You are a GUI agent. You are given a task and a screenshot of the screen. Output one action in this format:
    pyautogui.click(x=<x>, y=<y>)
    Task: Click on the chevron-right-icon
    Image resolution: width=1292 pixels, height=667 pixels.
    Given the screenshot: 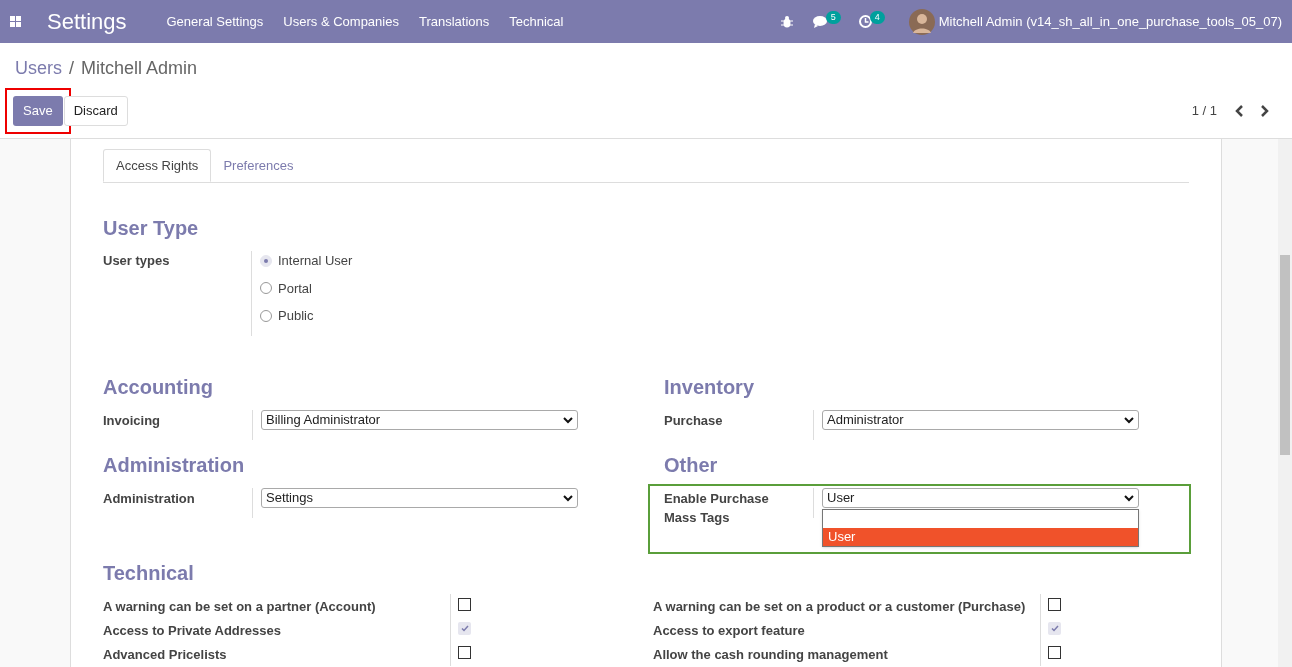 What is the action you would take?
    pyautogui.click(x=1264, y=111)
    